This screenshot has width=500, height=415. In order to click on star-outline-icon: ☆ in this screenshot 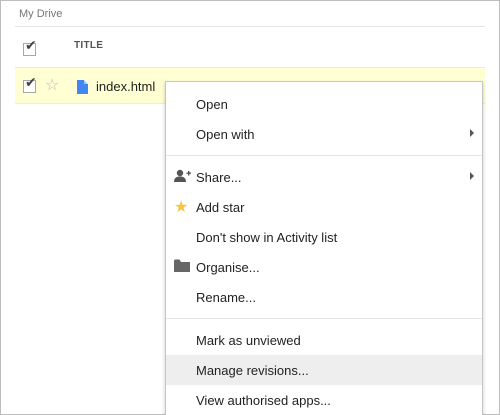, I will do `click(52, 85)`.